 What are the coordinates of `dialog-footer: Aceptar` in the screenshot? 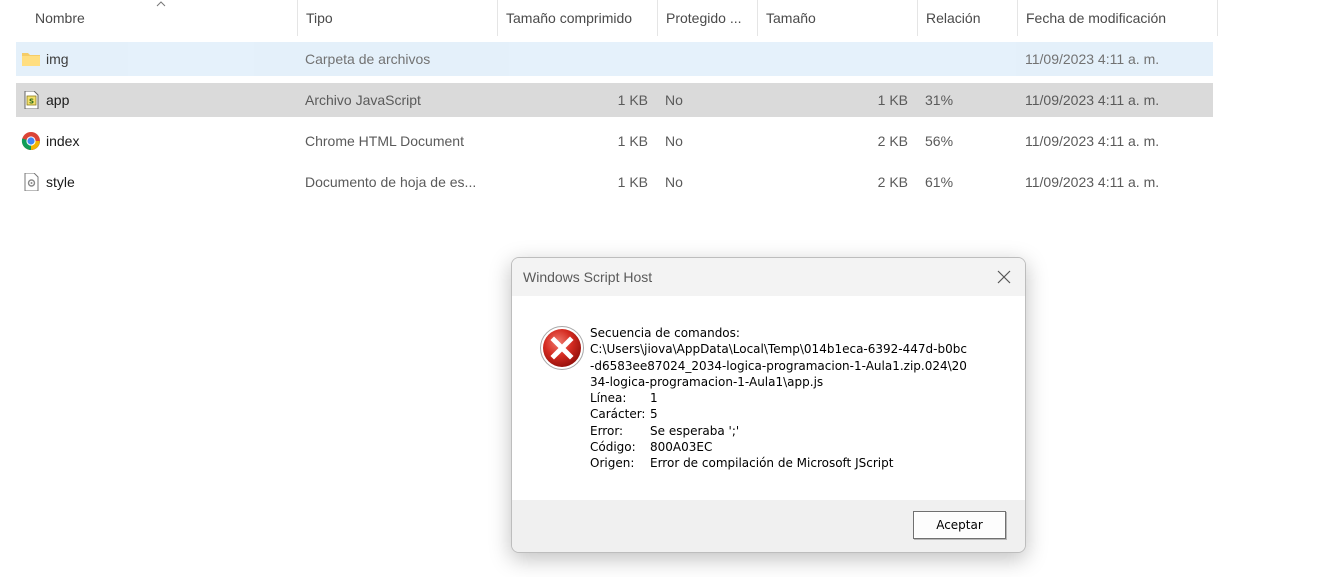 It's located at (768, 526).